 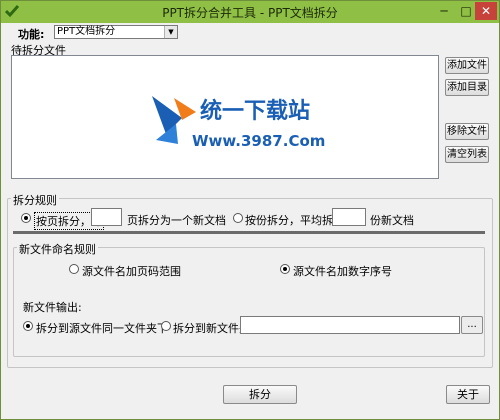 I want to click on output-same-folder-radio, so click(x=28, y=326).